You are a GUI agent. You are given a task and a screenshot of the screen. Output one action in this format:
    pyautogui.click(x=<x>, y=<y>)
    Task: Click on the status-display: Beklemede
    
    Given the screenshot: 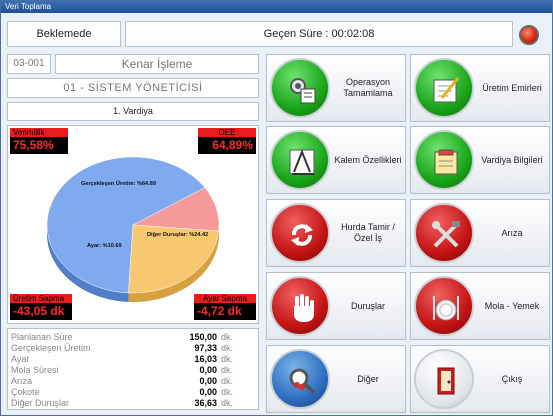 What is the action you would take?
    pyautogui.click(x=64, y=34)
    